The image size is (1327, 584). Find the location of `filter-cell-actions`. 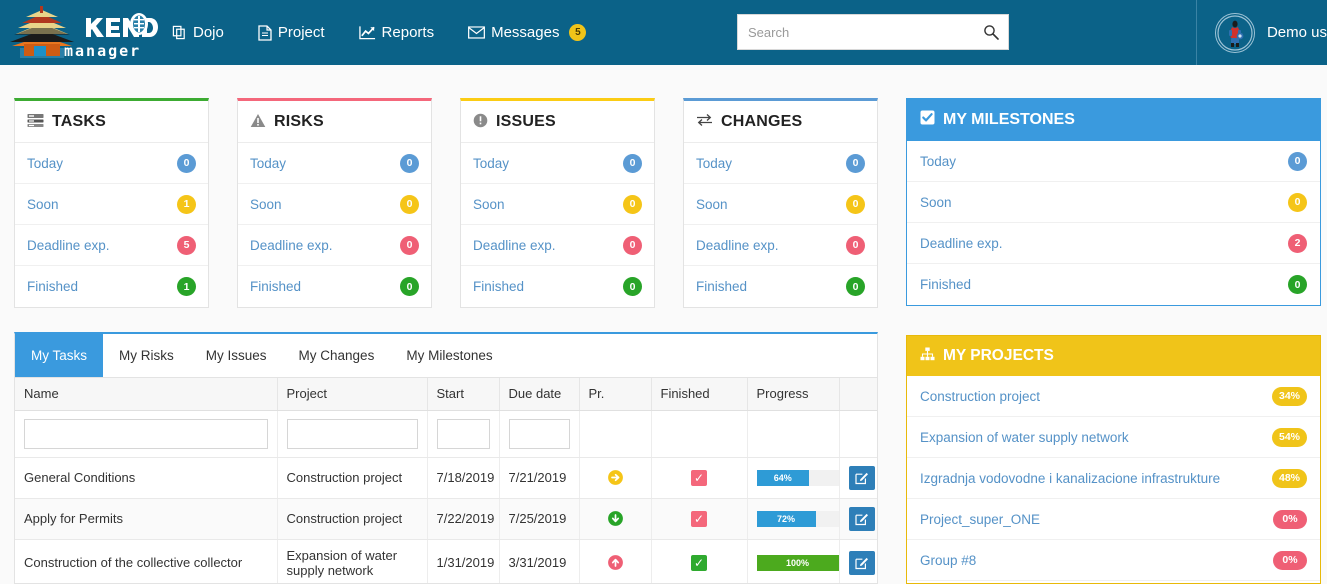

filter-cell-actions is located at coordinates (858, 434).